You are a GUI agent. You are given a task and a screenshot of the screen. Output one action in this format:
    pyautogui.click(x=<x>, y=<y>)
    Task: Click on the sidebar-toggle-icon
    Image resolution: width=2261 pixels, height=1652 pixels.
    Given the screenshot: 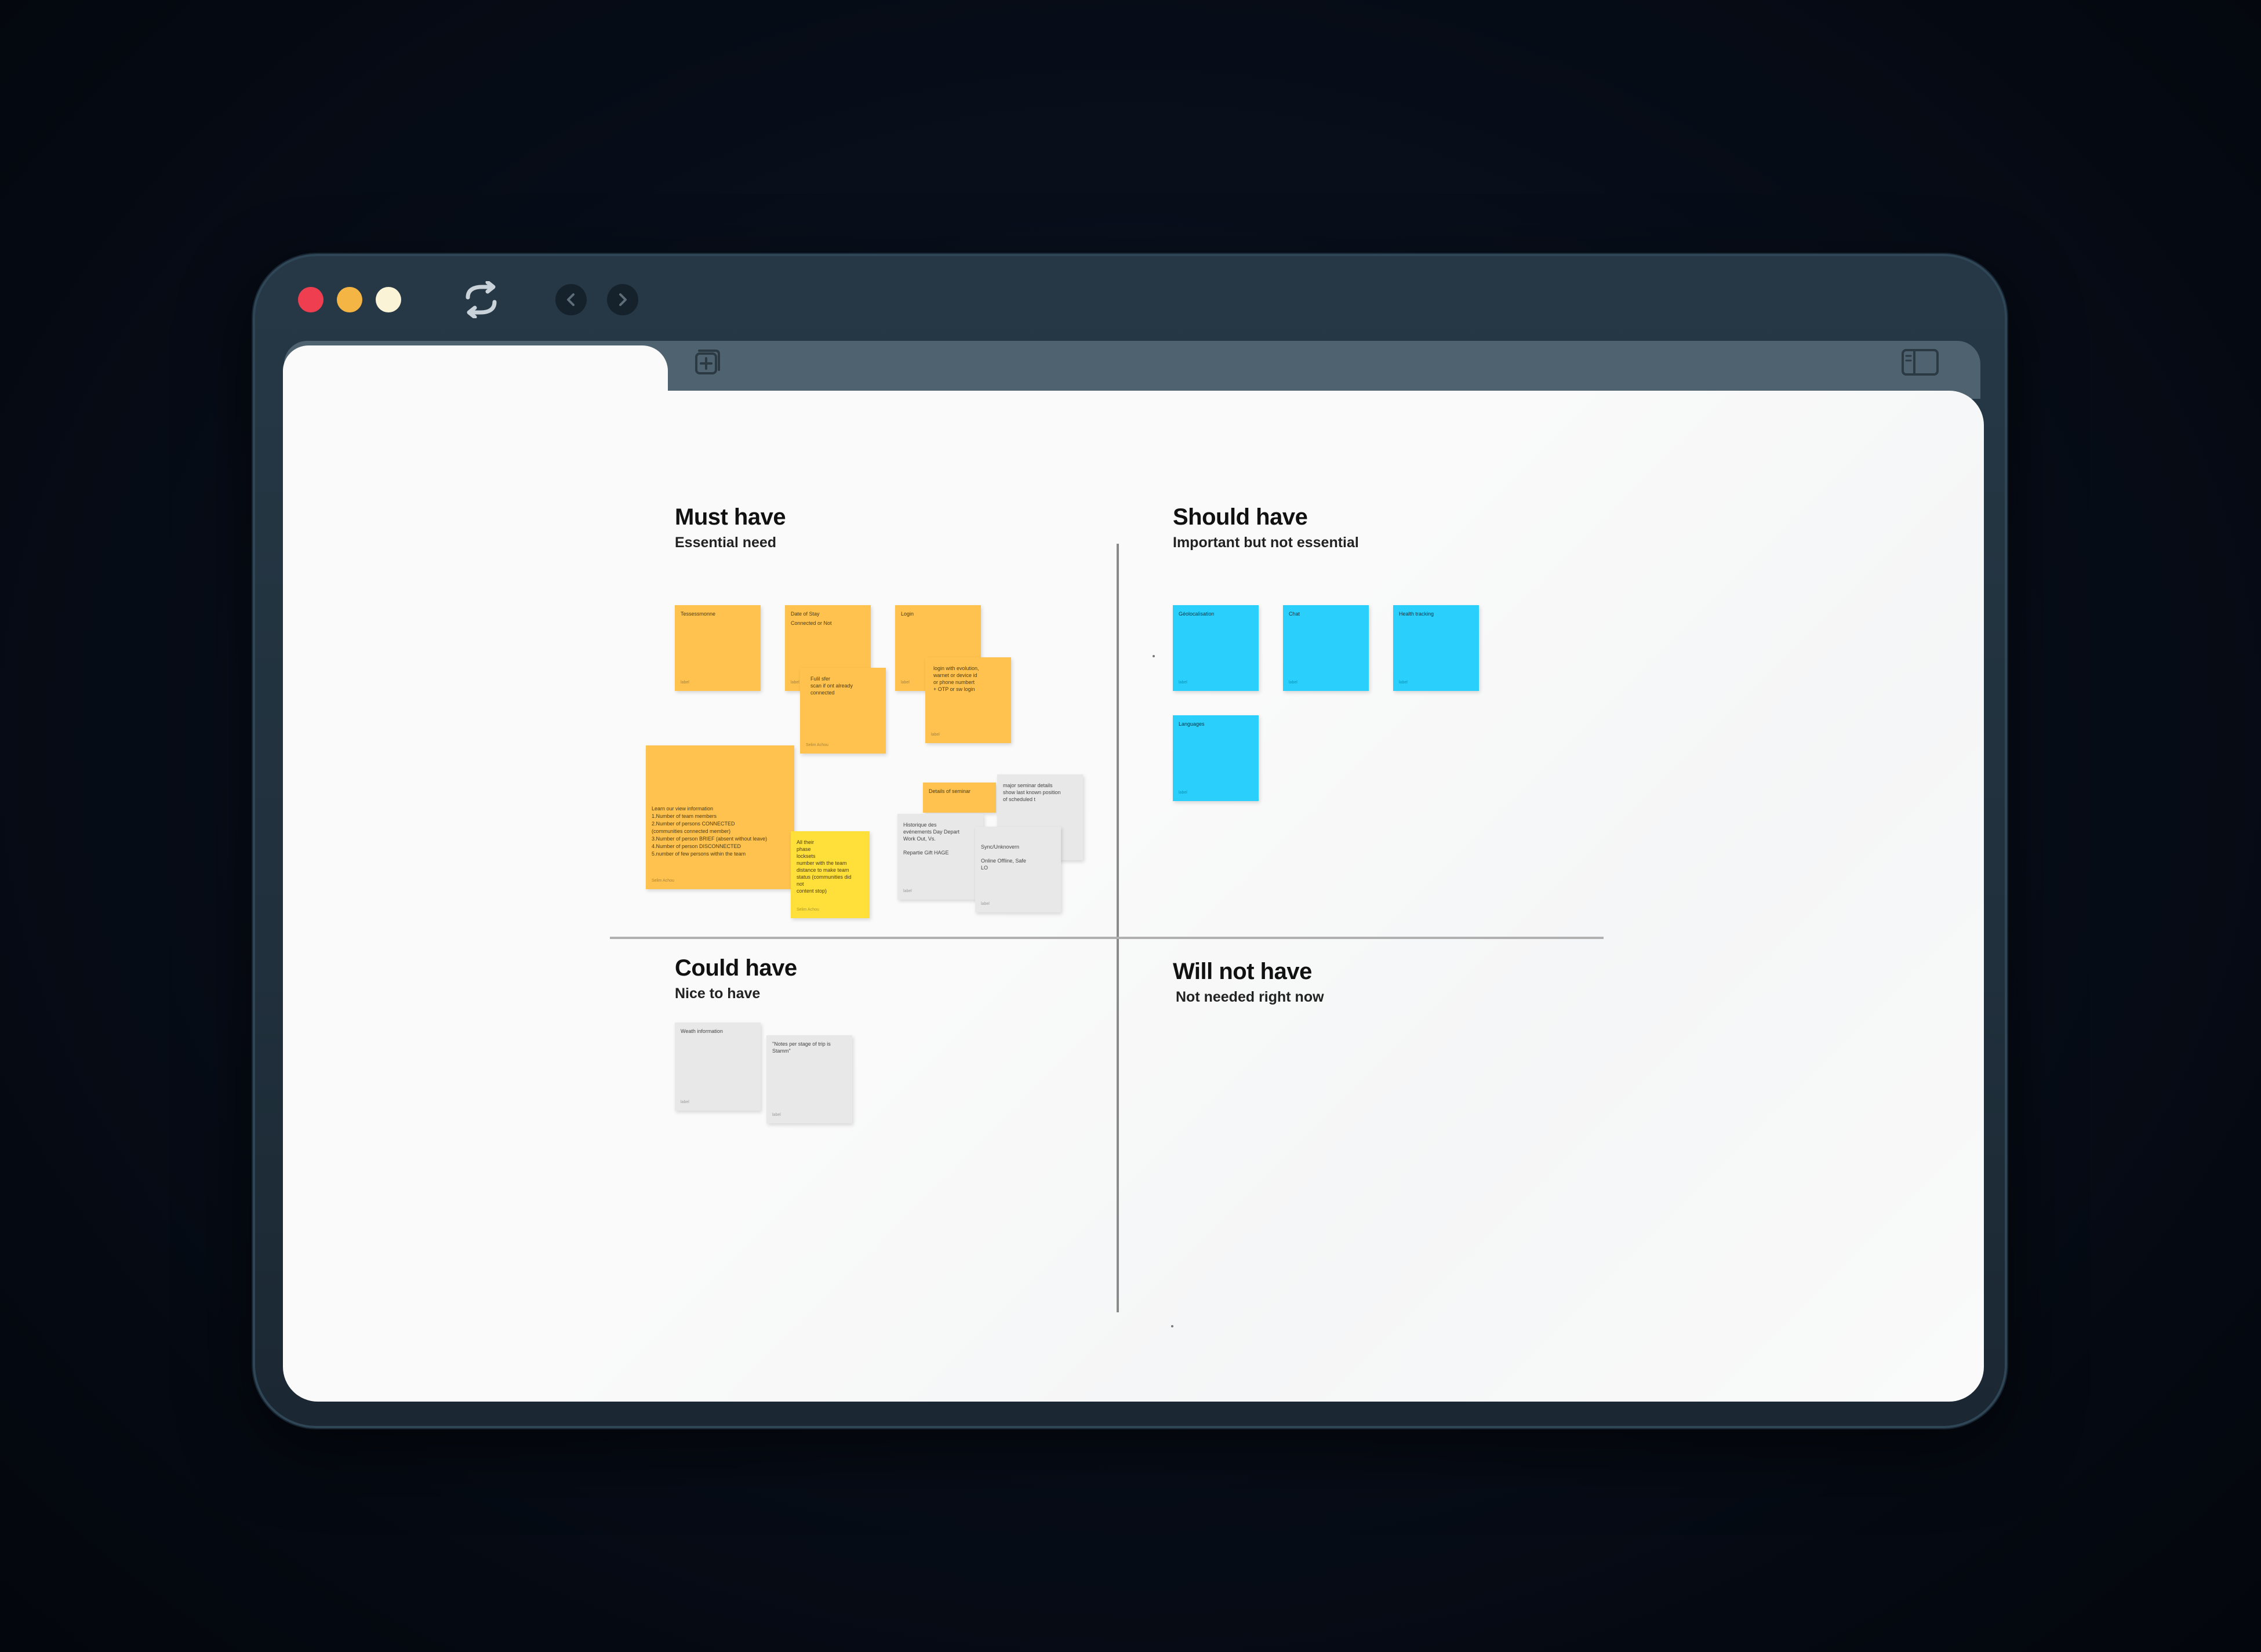 What is the action you would take?
    pyautogui.click(x=1920, y=362)
    